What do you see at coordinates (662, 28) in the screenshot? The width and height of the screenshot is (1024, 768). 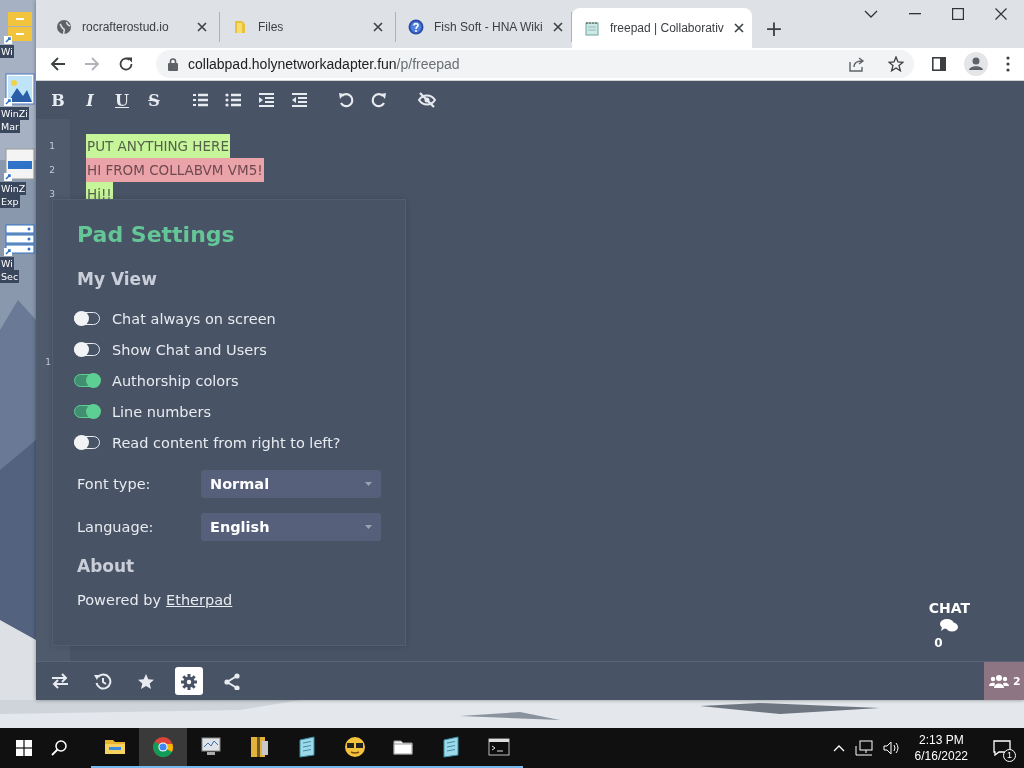 I see `browser-tab: freepad | Collaborativ` at bounding box center [662, 28].